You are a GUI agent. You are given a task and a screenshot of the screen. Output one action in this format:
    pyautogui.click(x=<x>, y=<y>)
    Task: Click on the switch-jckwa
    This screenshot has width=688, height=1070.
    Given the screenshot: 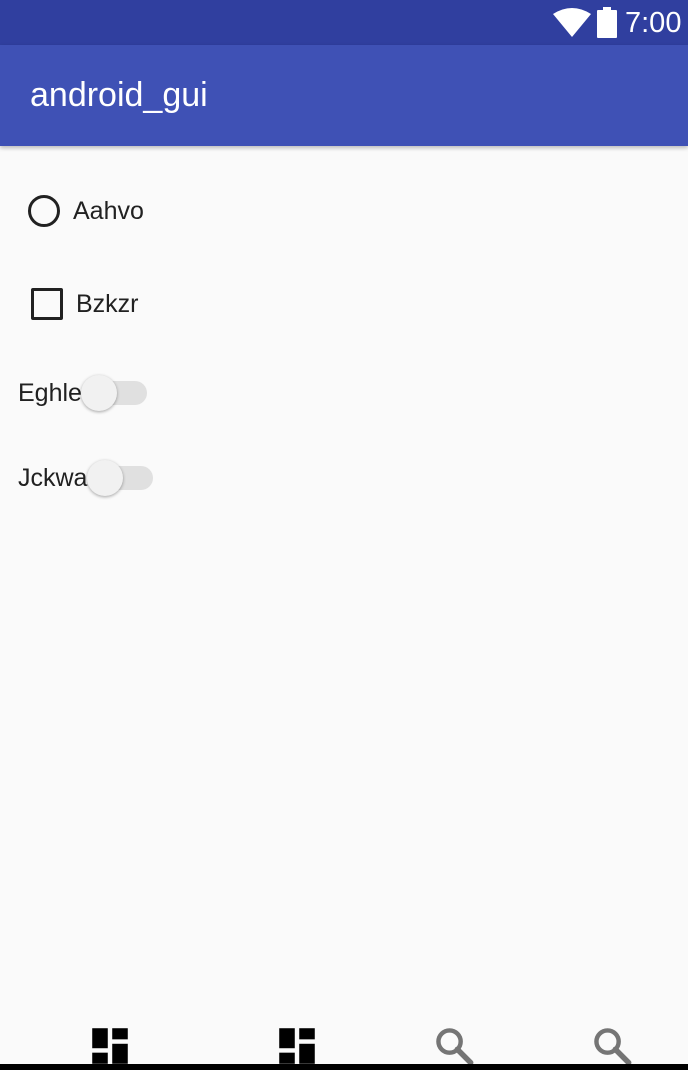 What is the action you would take?
    pyautogui.click(x=120, y=478)
    